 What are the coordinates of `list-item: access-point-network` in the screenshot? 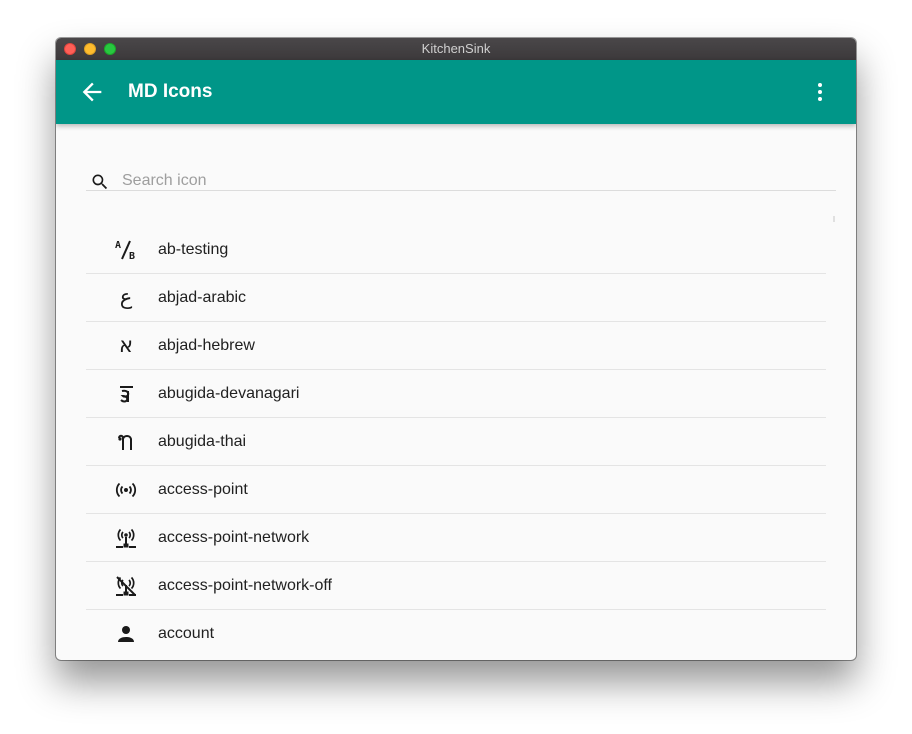 It's located at (456, 538).